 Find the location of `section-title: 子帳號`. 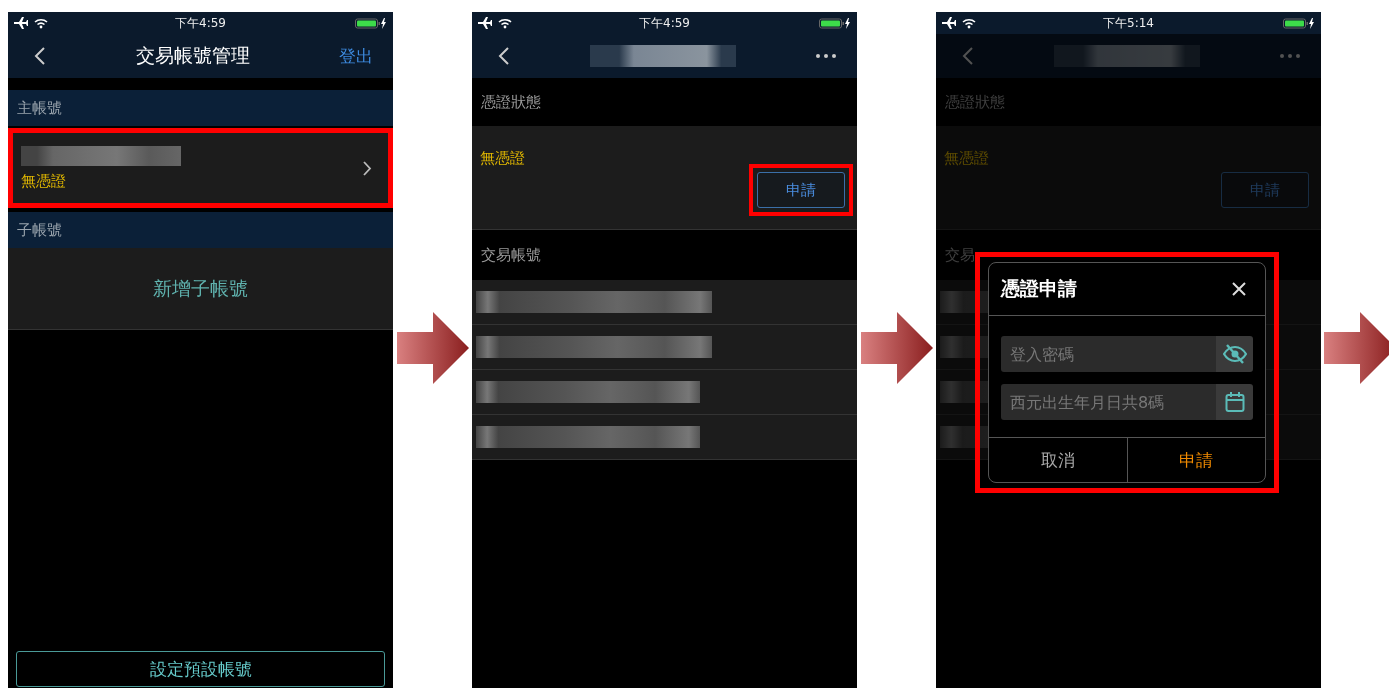

section-title: 子帳號 is located at coordinates (39, 230).